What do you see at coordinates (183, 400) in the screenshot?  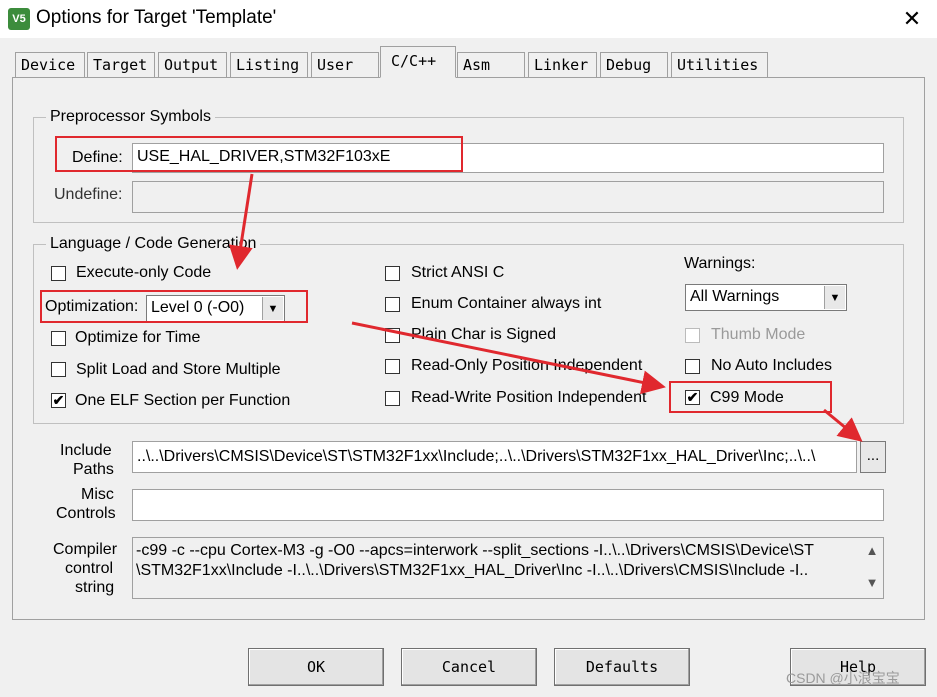 I see `one-elf-label: One ELF Section per Function` at bounding box center [183, 400].